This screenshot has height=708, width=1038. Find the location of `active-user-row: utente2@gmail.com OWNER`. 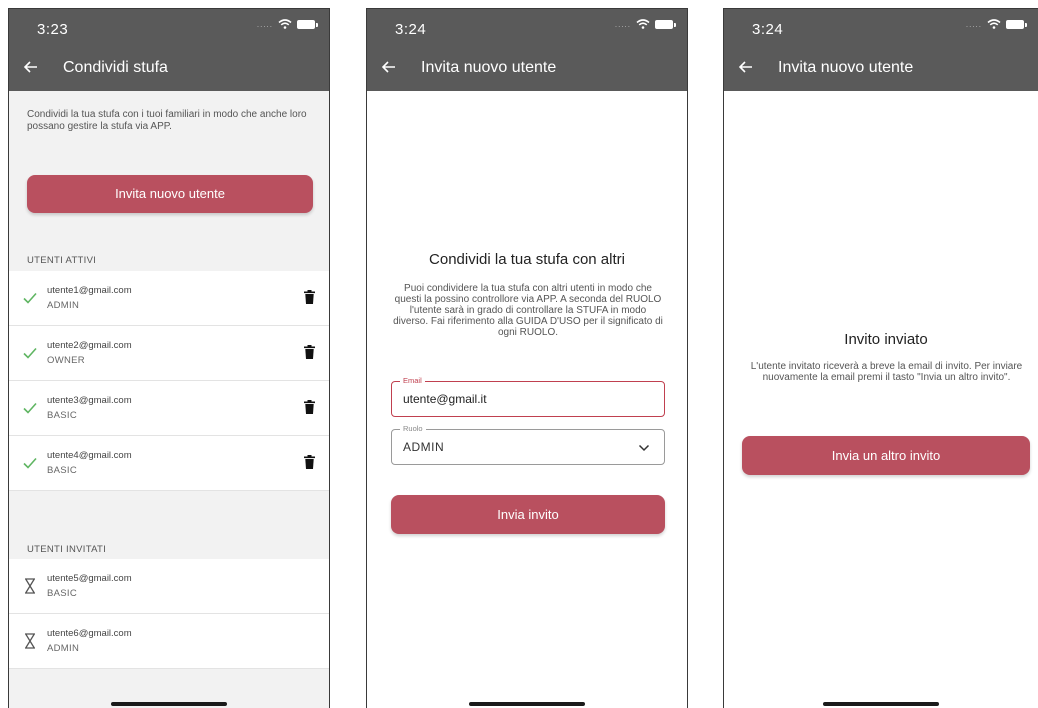

active-user-row: utente2@gmail.com OWNER is located at coordinates (169, 353).